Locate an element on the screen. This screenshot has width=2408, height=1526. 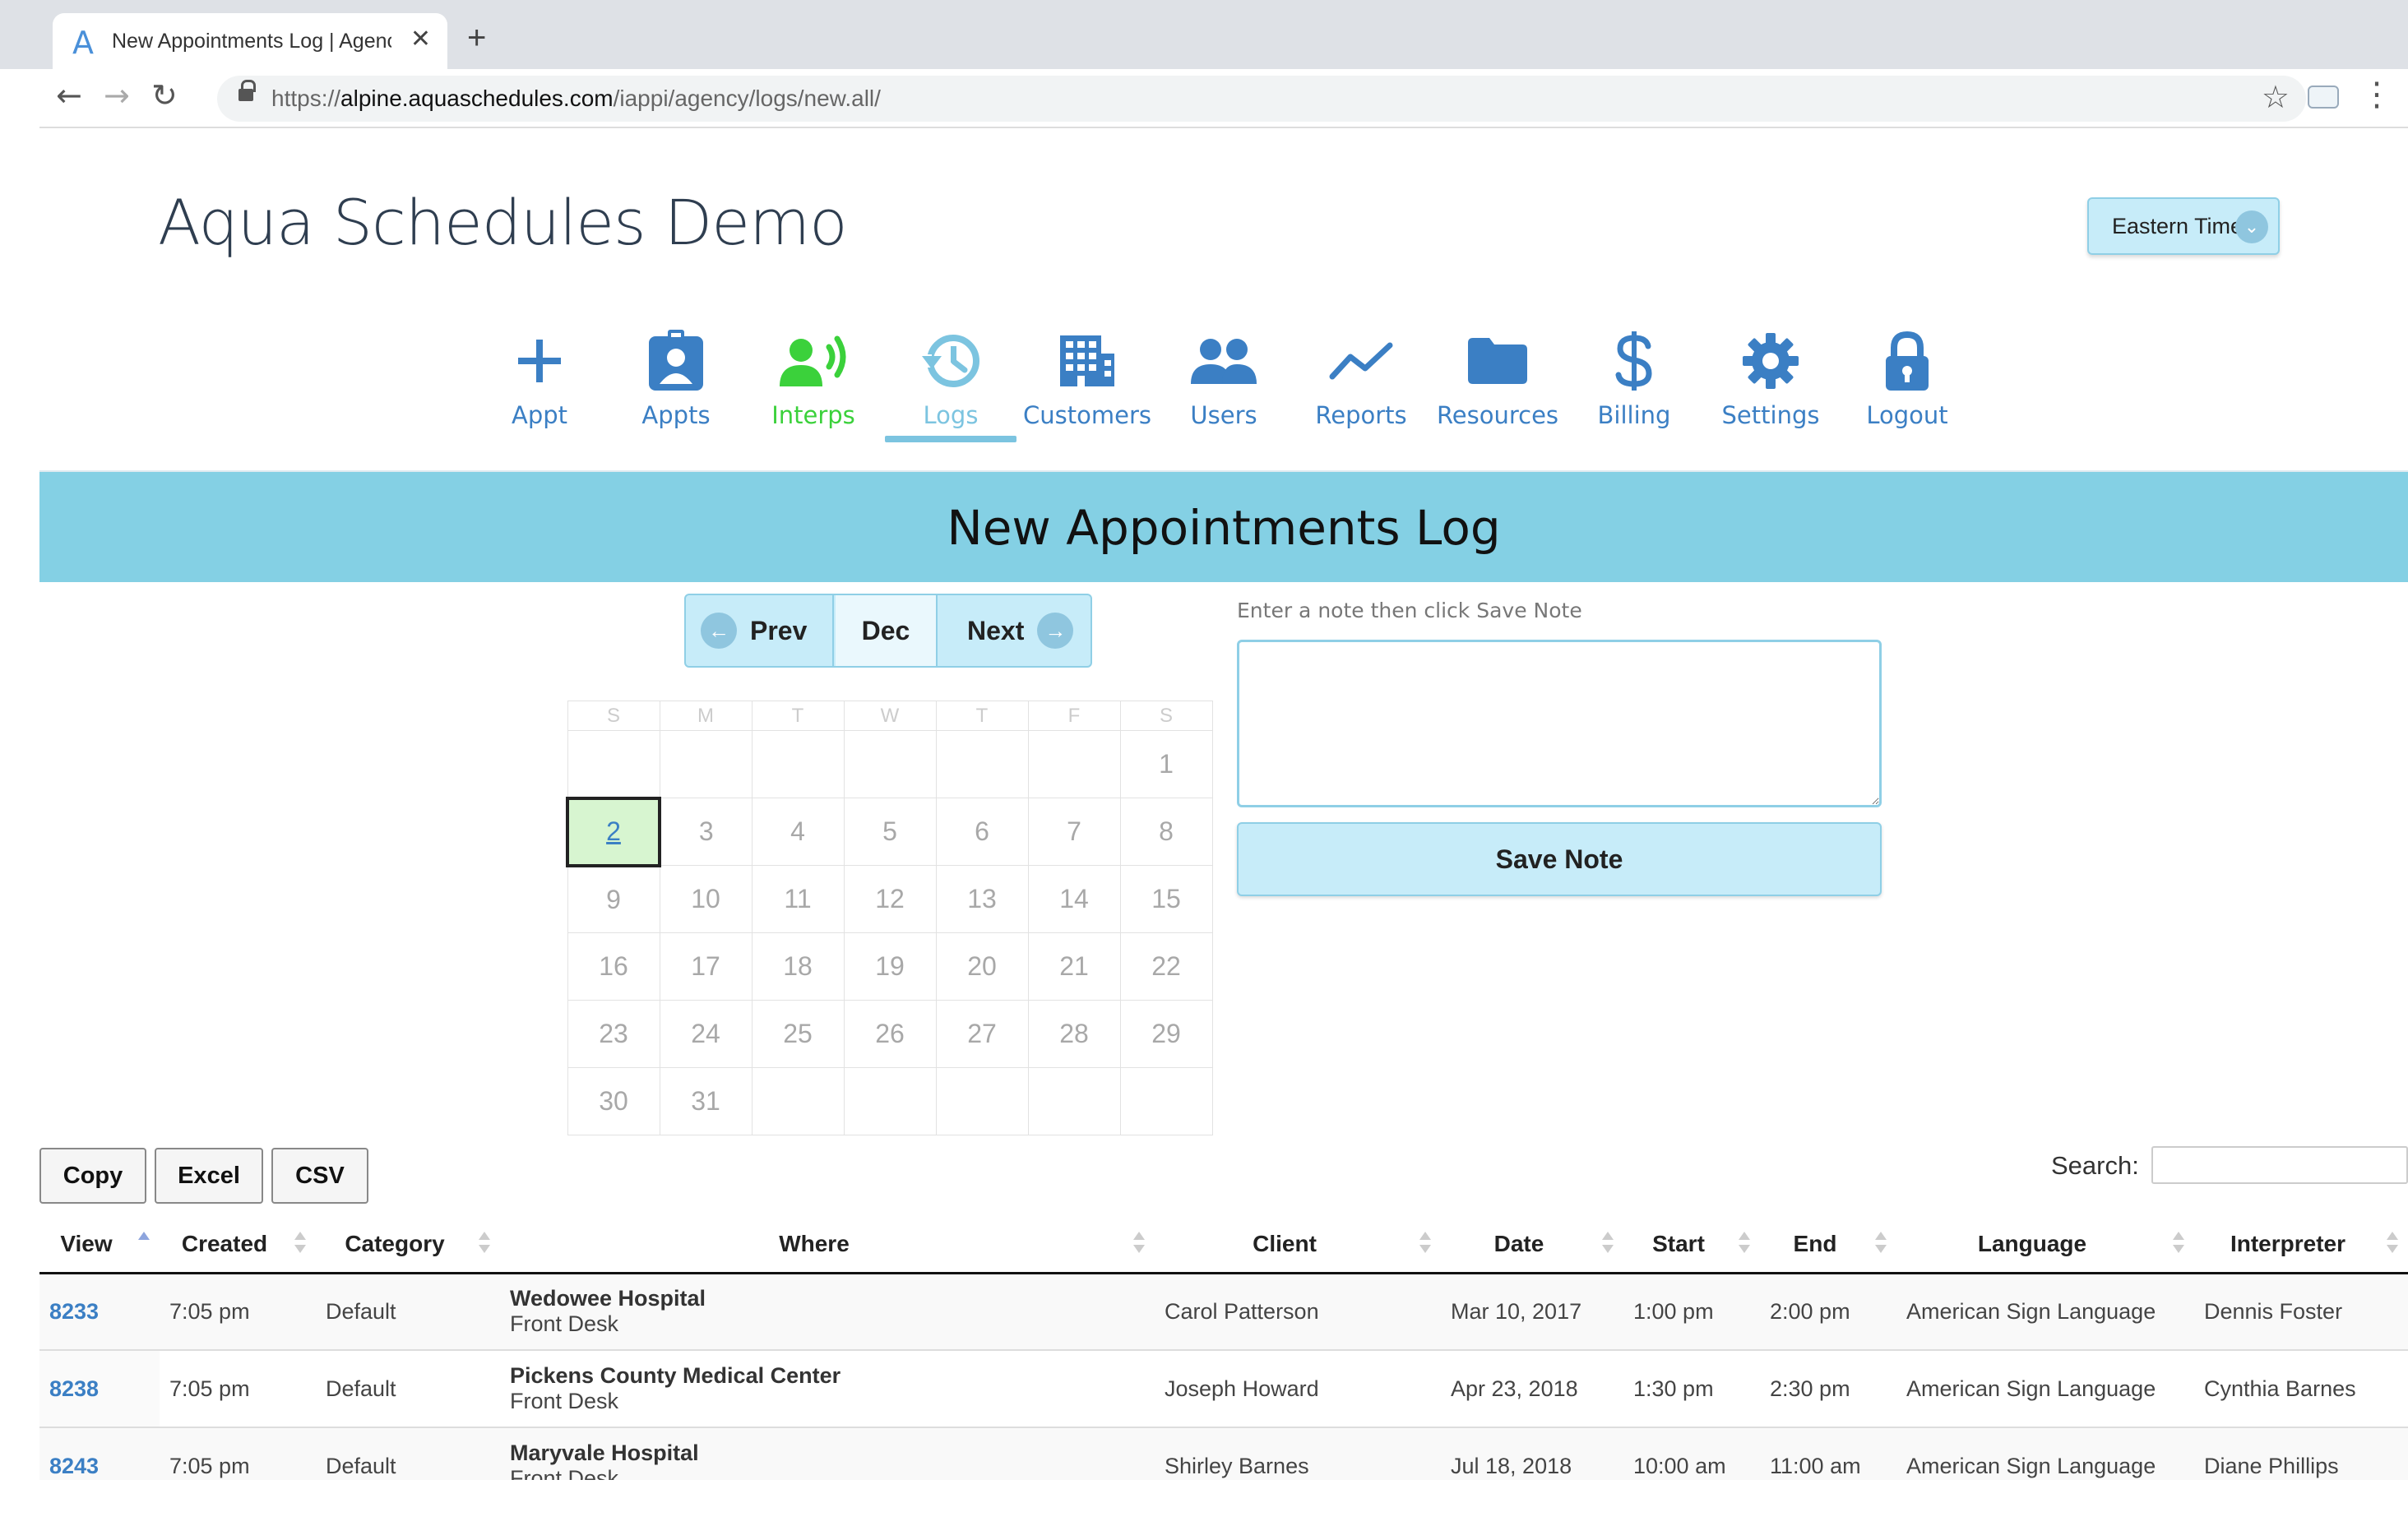
calendar-day: 5 is located at coordinates (890, 832).